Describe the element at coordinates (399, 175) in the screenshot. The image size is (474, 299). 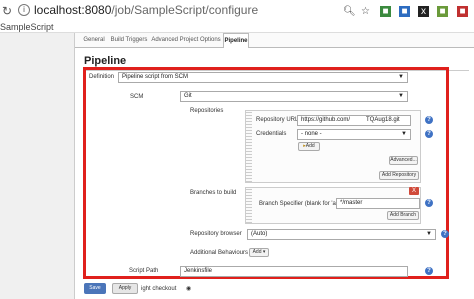
I see `add-repository-button: Add Repository` at that location.